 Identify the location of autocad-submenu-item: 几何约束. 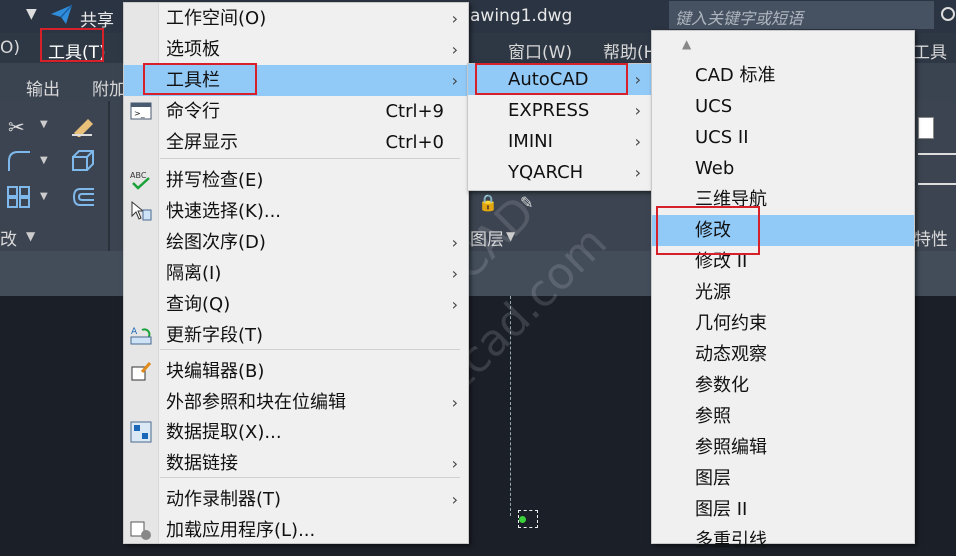
(783, 323).